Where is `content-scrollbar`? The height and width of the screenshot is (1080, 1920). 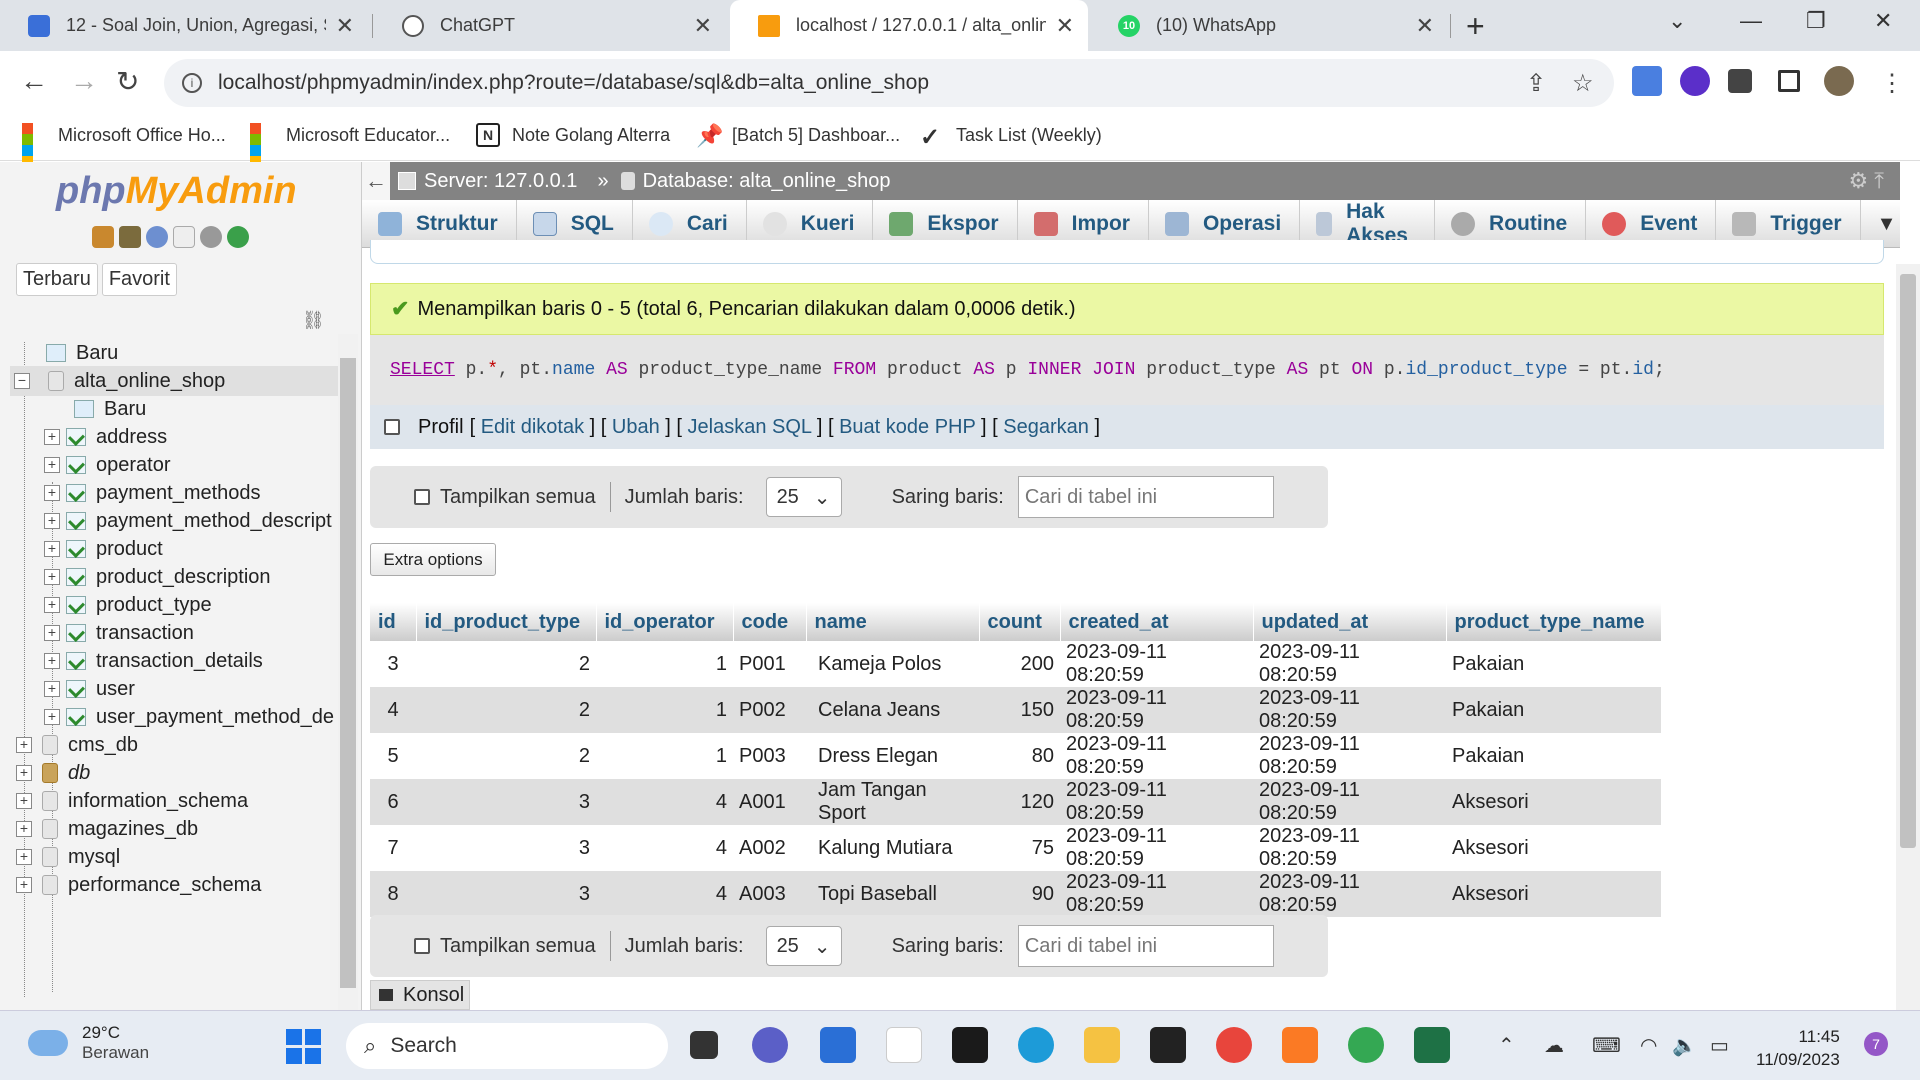
content-scrollbar is located at coordinates (1908, 637).